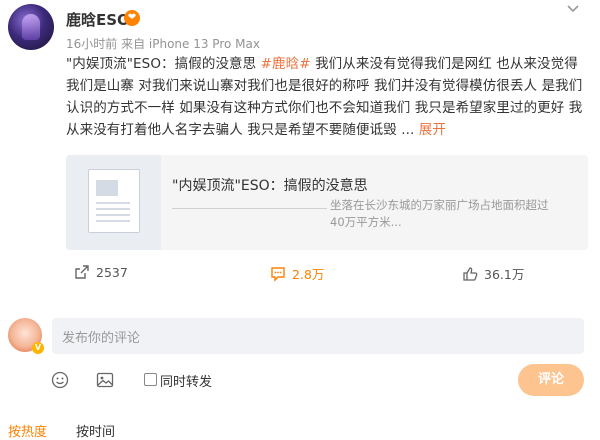 This screenshot has width=600, height=440. Describe the element at coordinates (31, 27) in the screenshot. I see `author-avatar` at that location.